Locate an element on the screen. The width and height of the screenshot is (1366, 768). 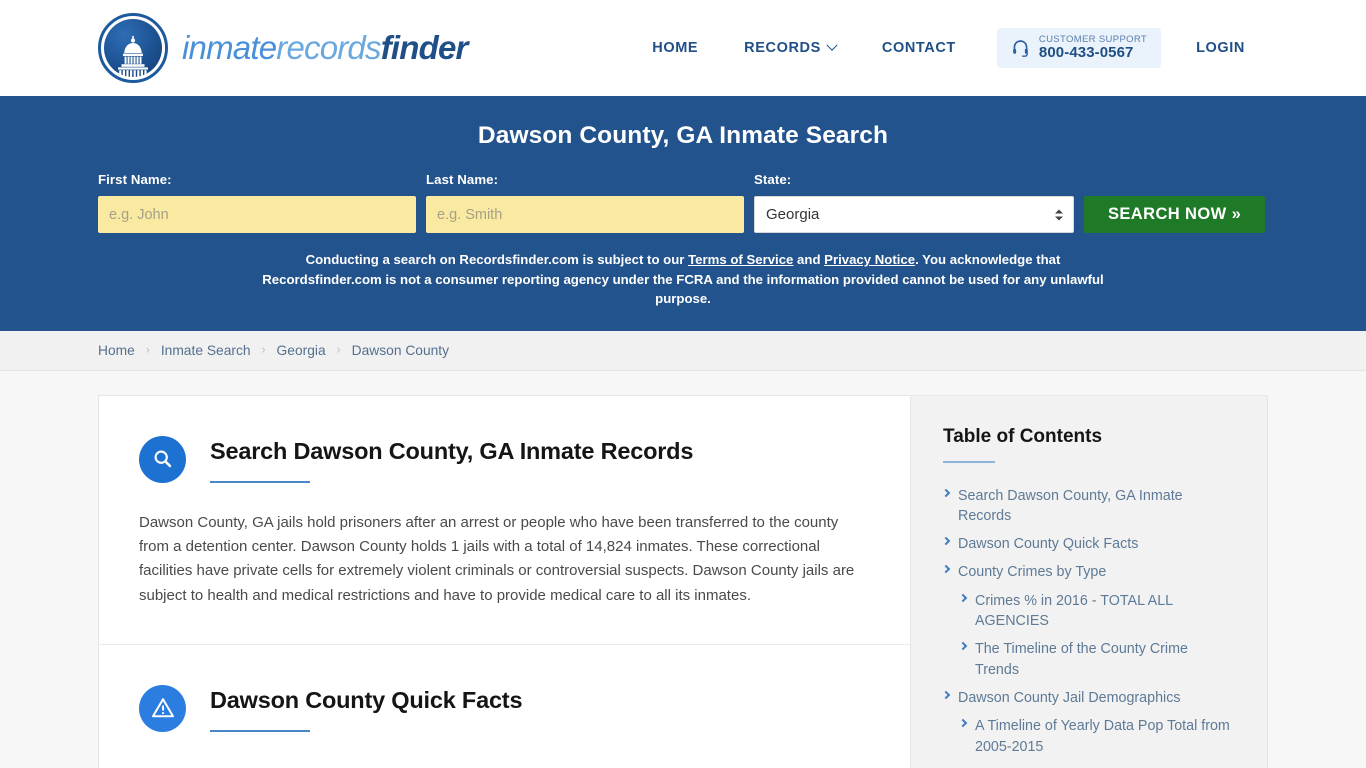
toc-link: The Timeline of the County Crime Trends is located at coordinates (1105, 659).